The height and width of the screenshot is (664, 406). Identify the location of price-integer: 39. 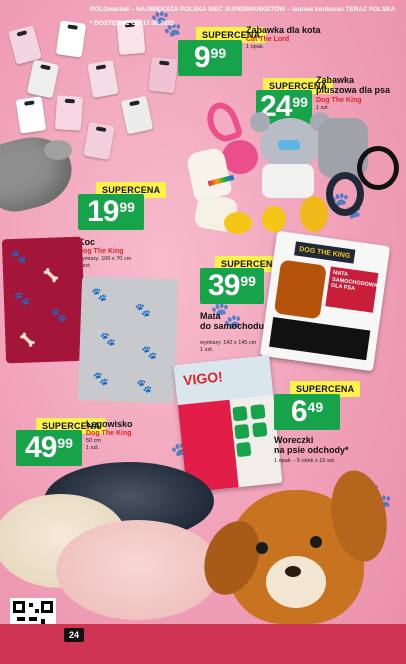
(224, 285).